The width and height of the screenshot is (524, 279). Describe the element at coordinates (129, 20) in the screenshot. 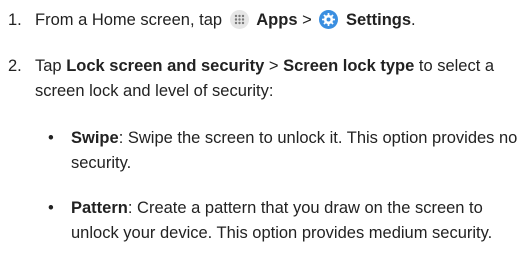

I see `step-text: From a Home screen, tap` at that location.